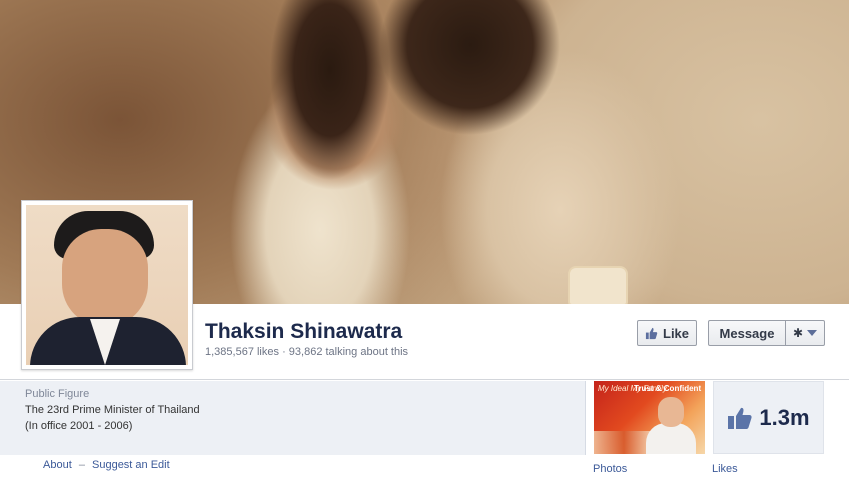  I want to click on photo-face, so click(105, 278).